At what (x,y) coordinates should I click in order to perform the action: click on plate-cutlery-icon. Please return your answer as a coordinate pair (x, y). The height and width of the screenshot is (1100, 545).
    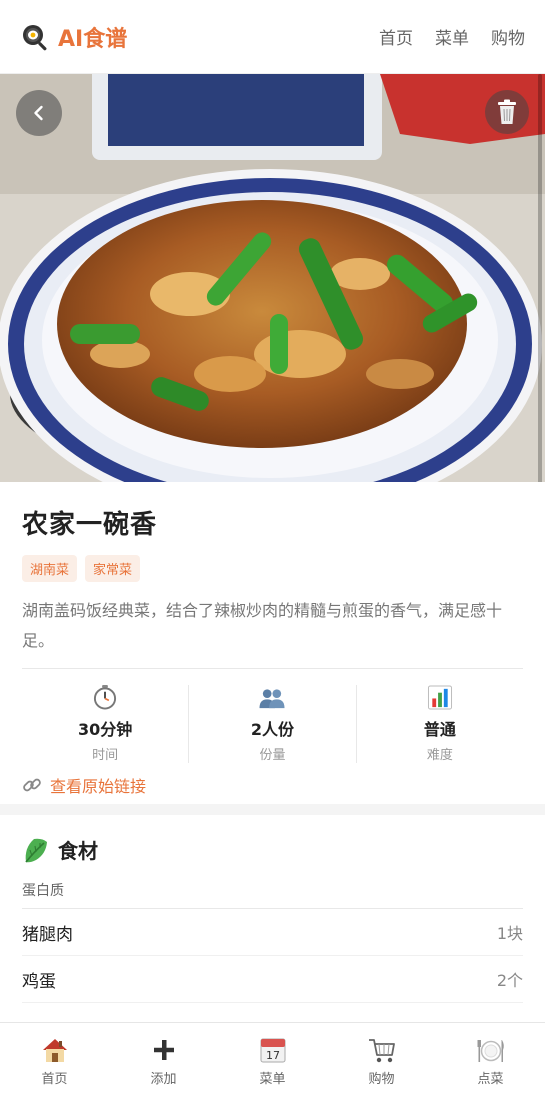
    Looking at the image, I should click on (490, 1051).